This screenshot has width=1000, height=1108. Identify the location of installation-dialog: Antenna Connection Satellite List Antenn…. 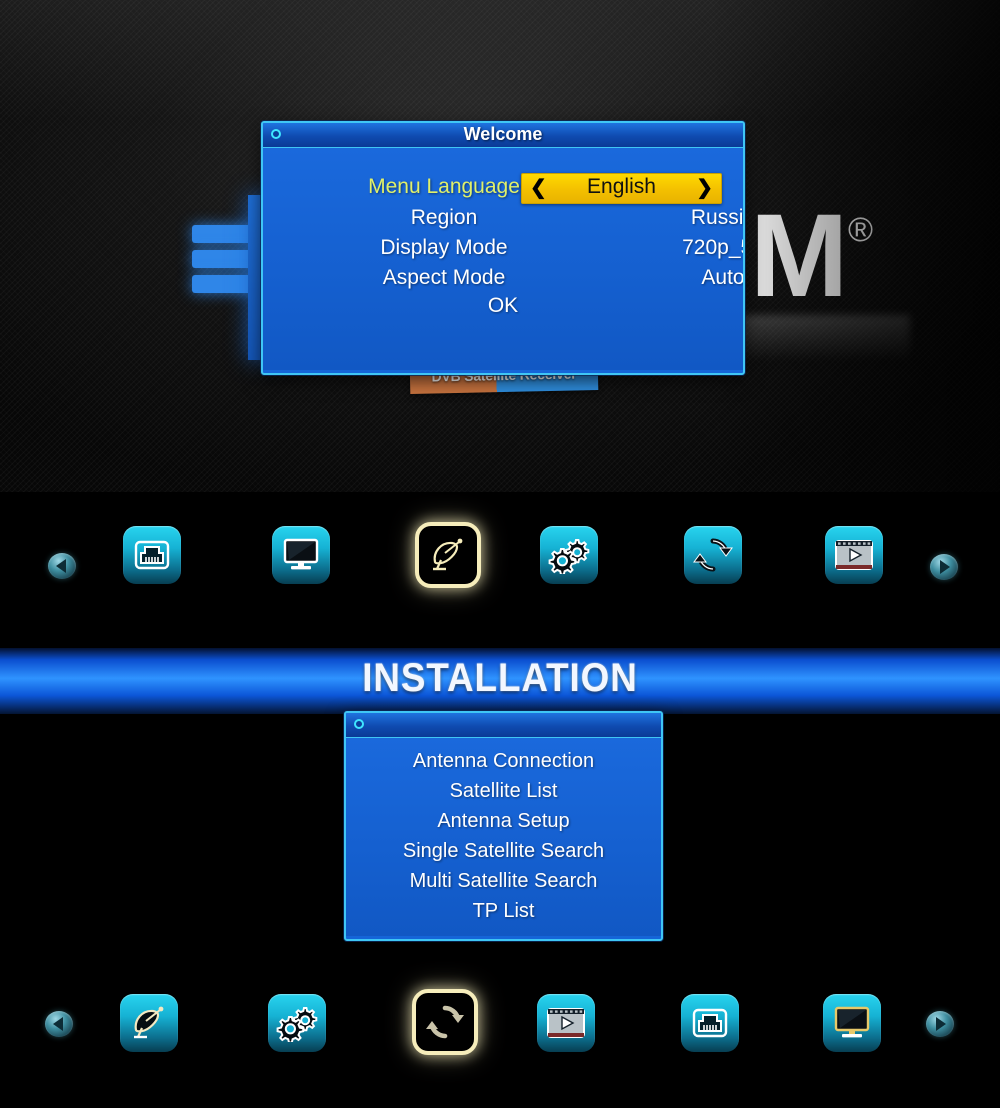
(503, 826).